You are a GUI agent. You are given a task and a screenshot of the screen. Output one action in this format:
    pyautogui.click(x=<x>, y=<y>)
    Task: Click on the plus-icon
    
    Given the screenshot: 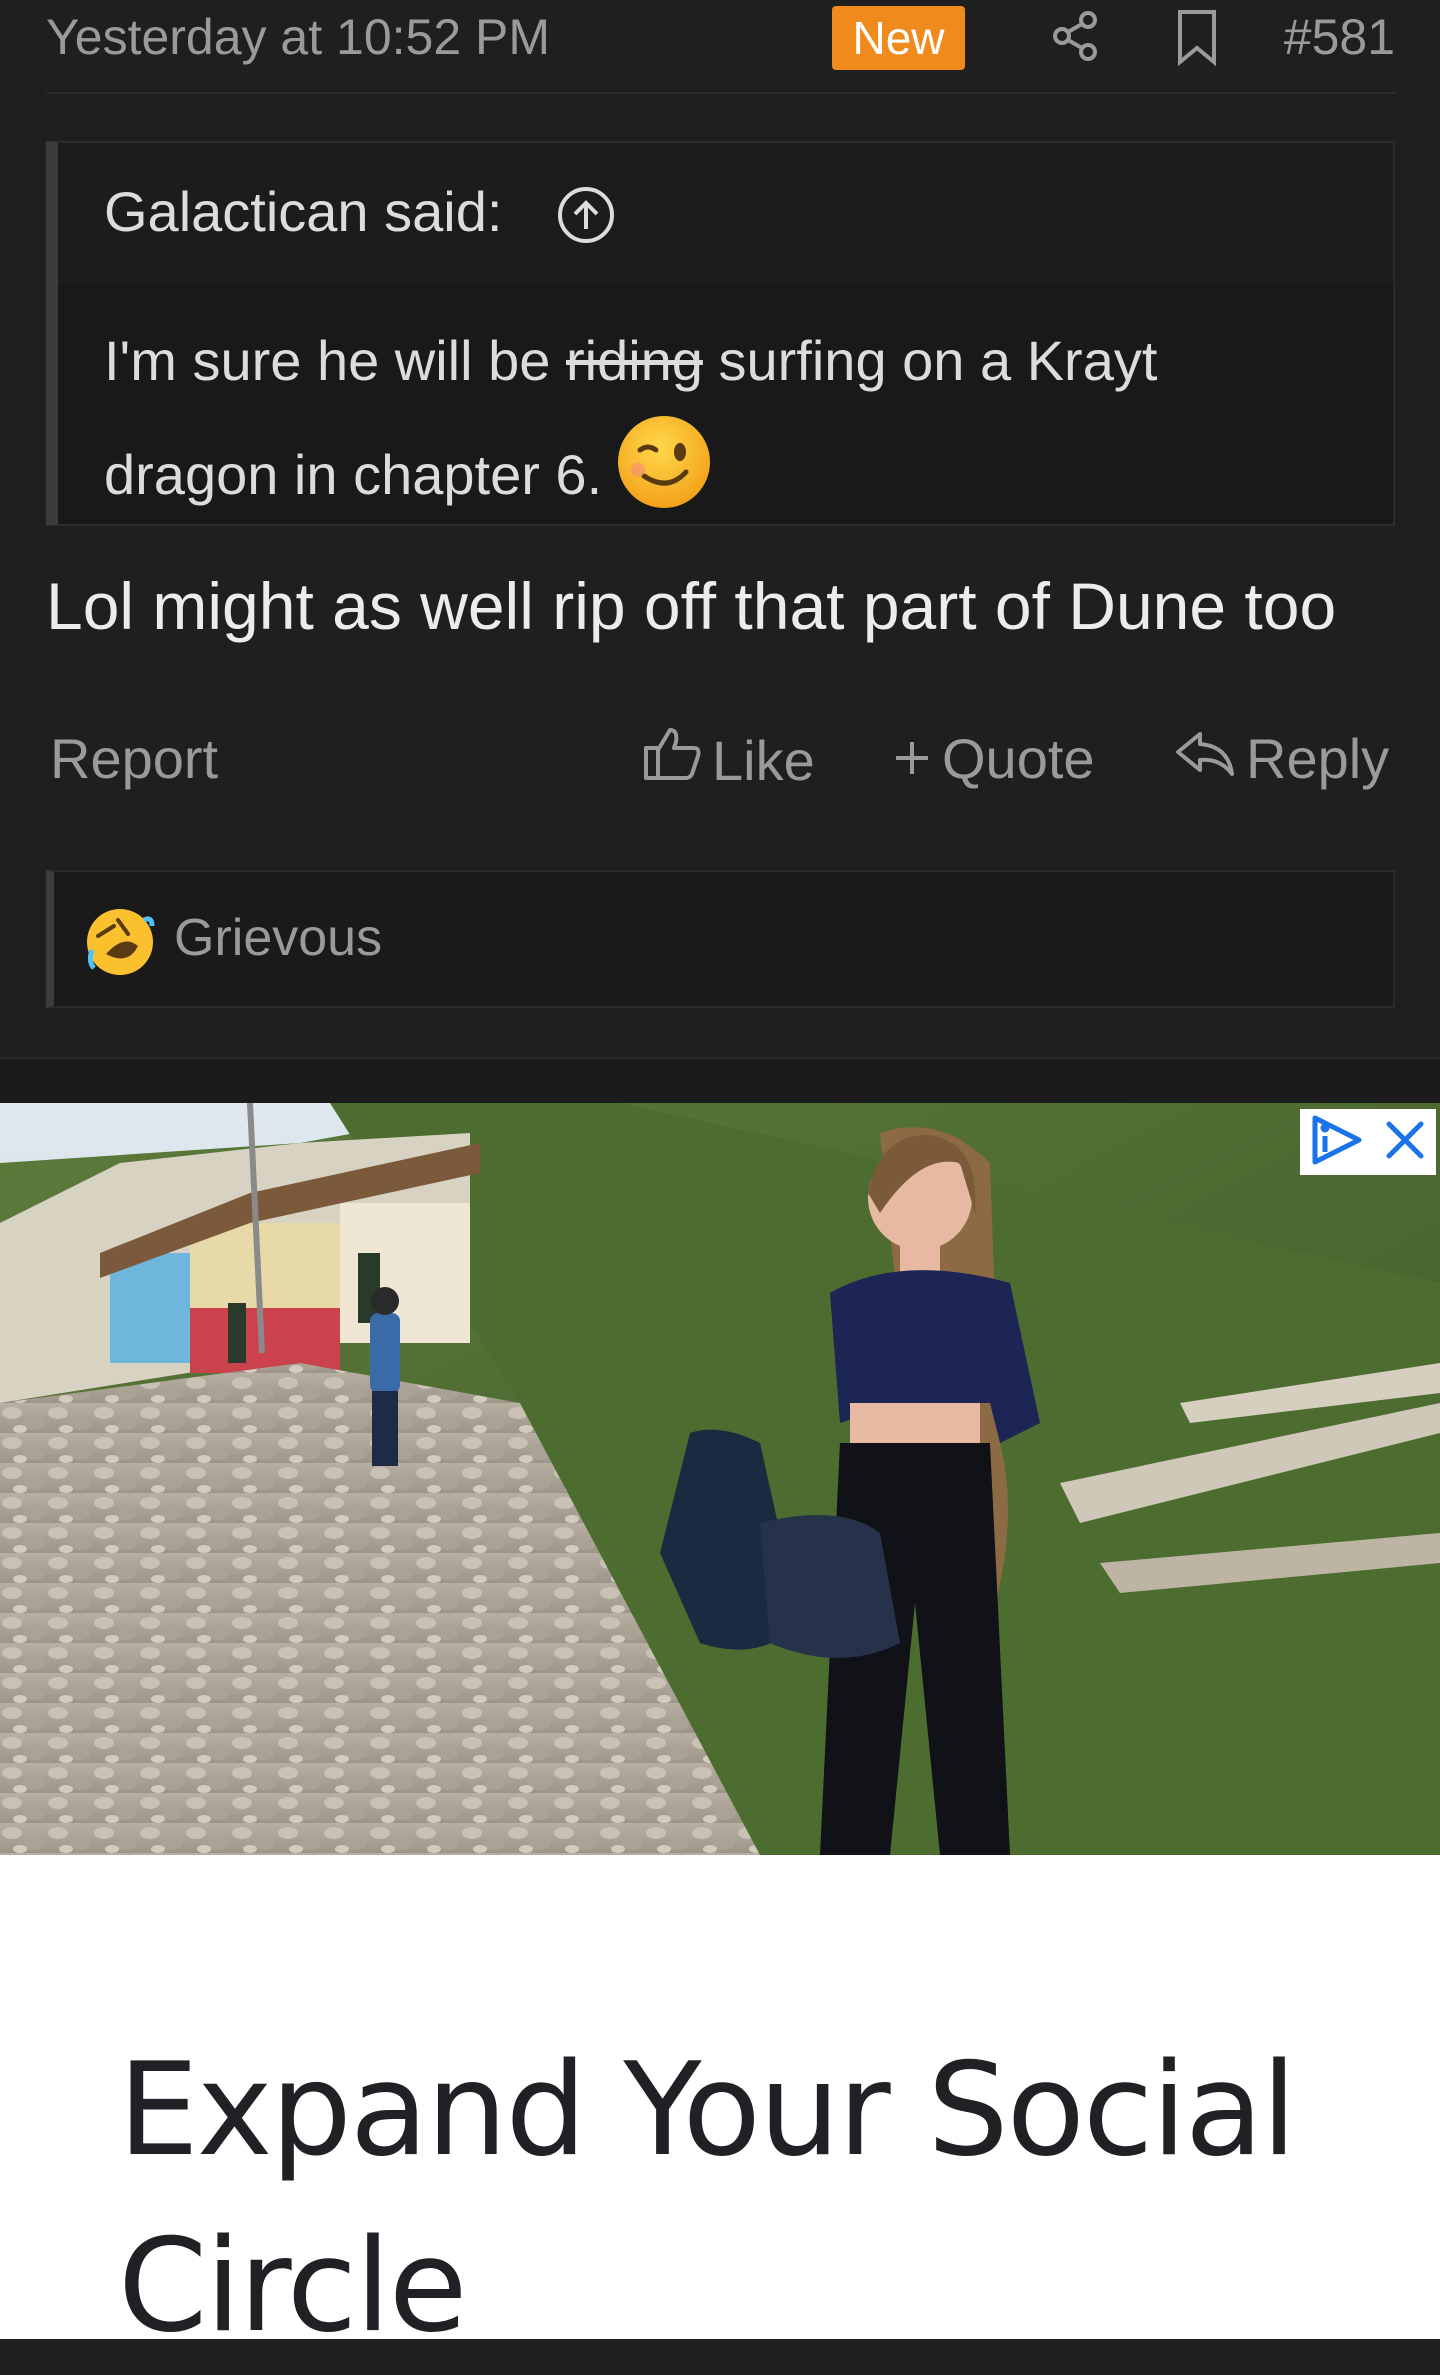 What is the action you would take?
    pyautogui.click(x=917, y=758)
    